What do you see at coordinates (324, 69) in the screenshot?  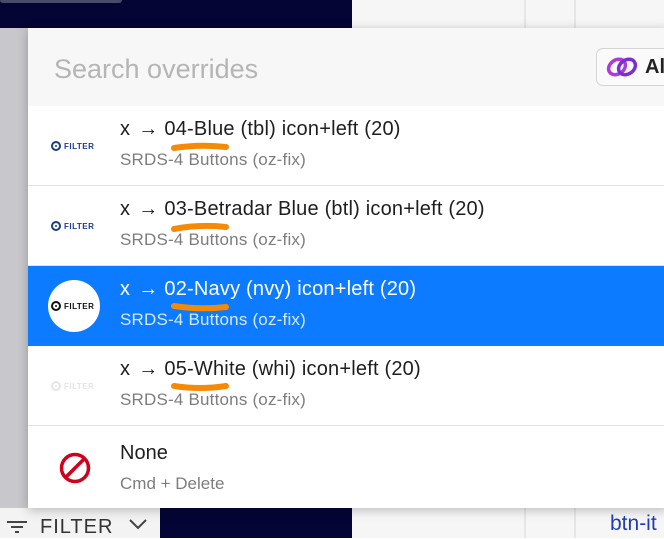 I see `search-input` at bounding box center [324, 69].